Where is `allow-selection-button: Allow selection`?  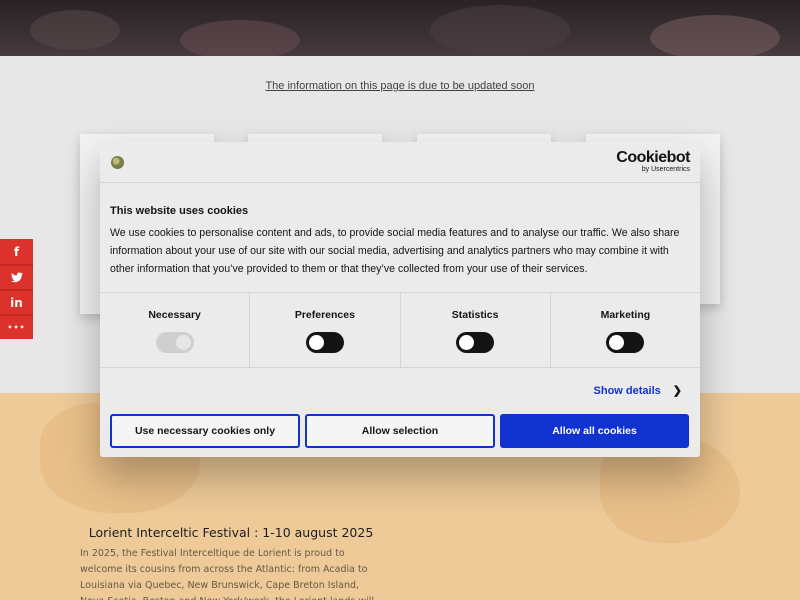 allow-selection-button: Allow selection is located at coordinates (400, 431).